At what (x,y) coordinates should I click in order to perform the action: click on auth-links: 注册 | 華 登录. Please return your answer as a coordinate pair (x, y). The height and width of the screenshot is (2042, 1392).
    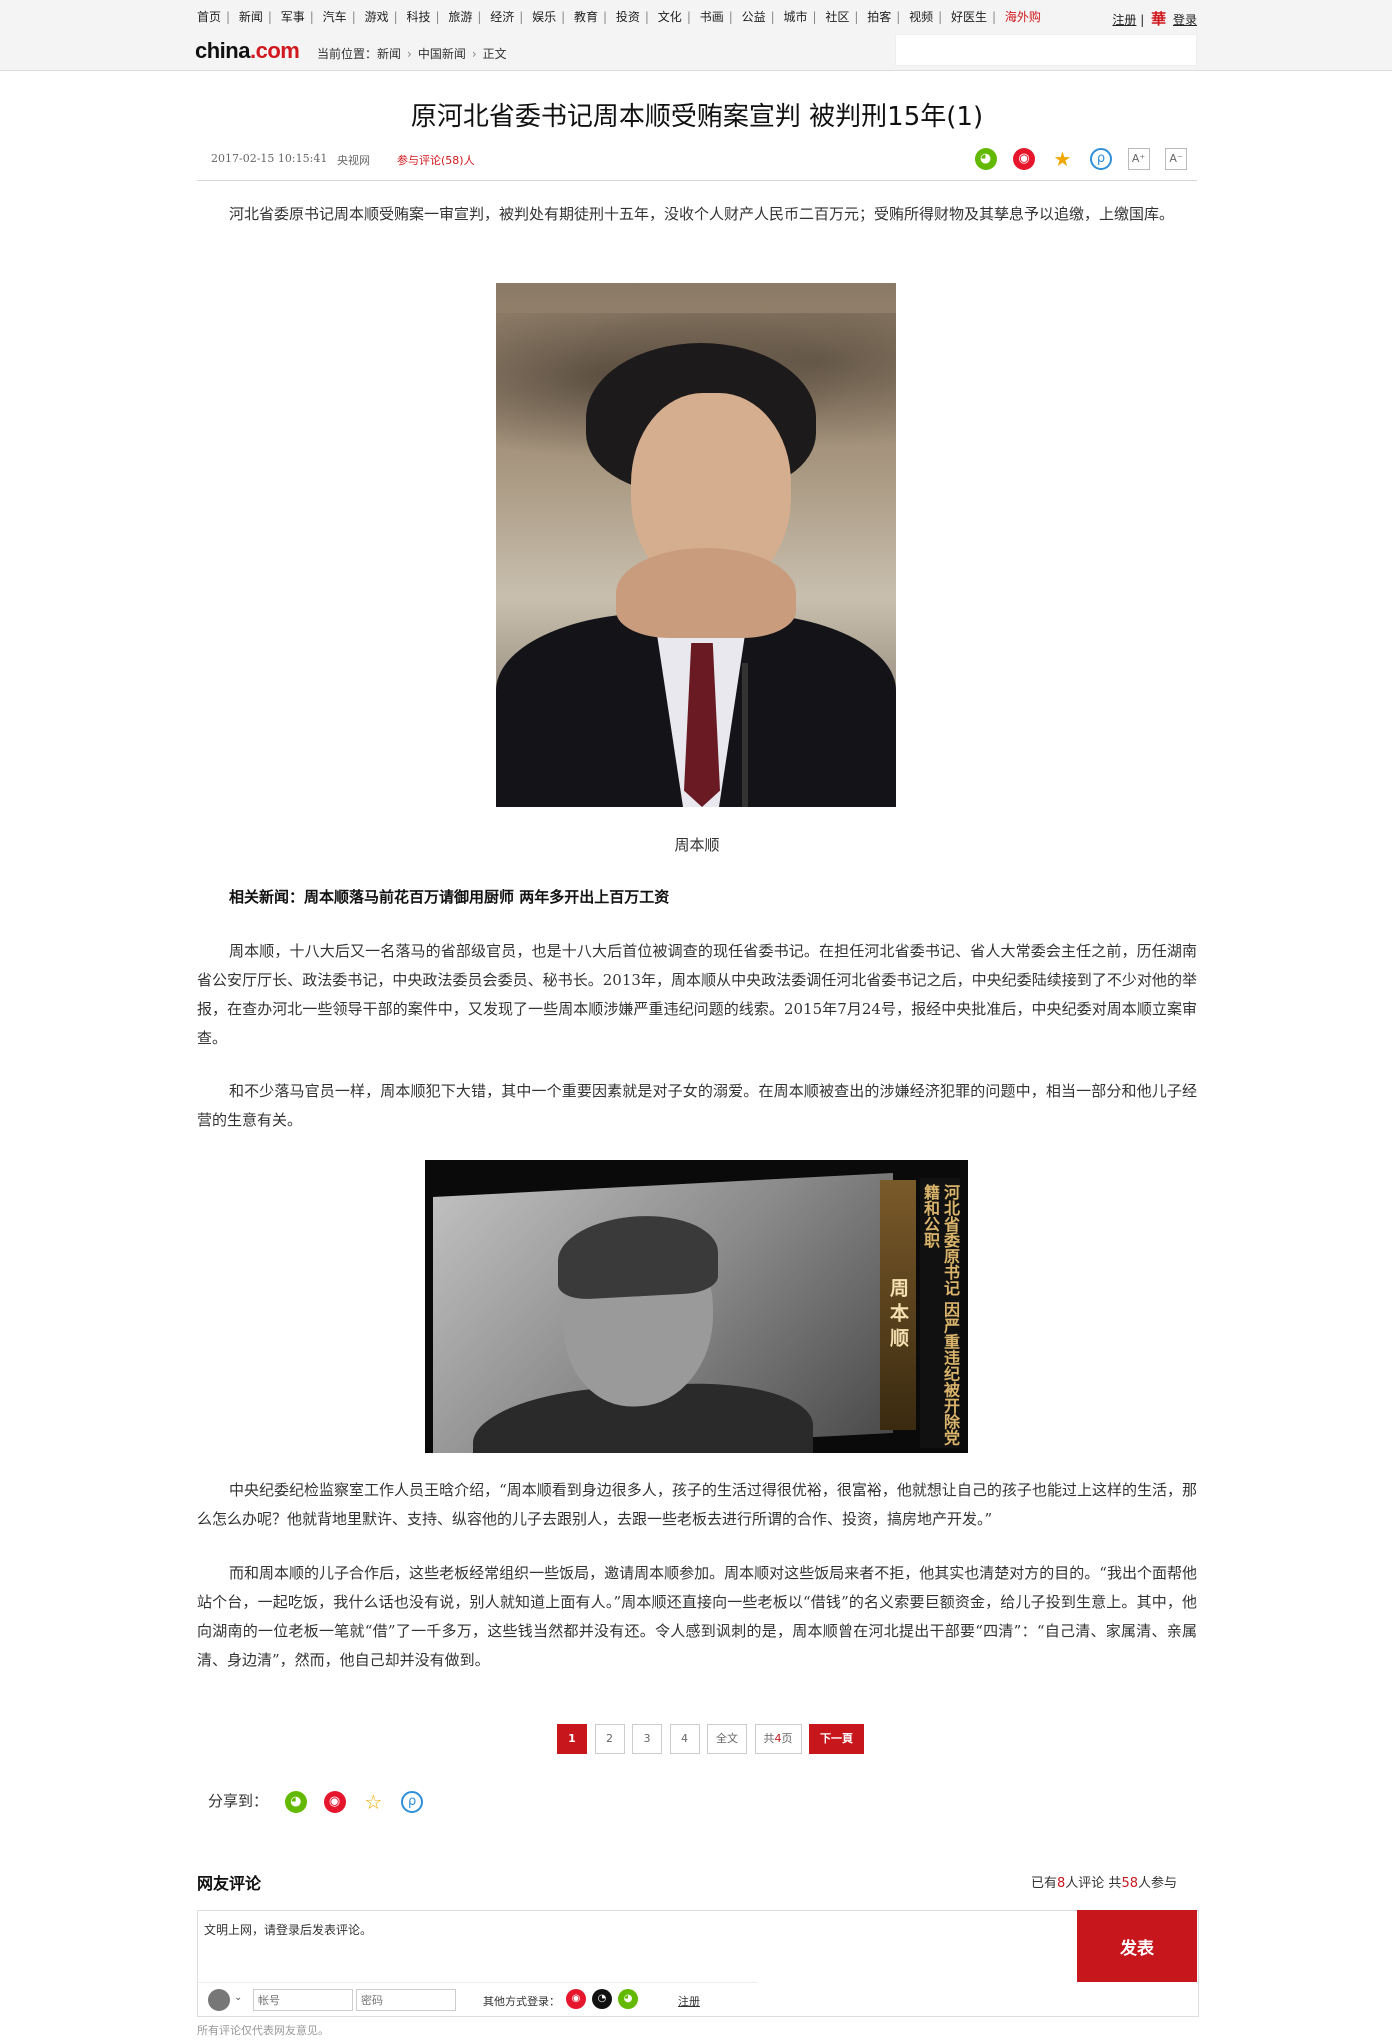
    Looking at the image, I should click on (1154, 18).